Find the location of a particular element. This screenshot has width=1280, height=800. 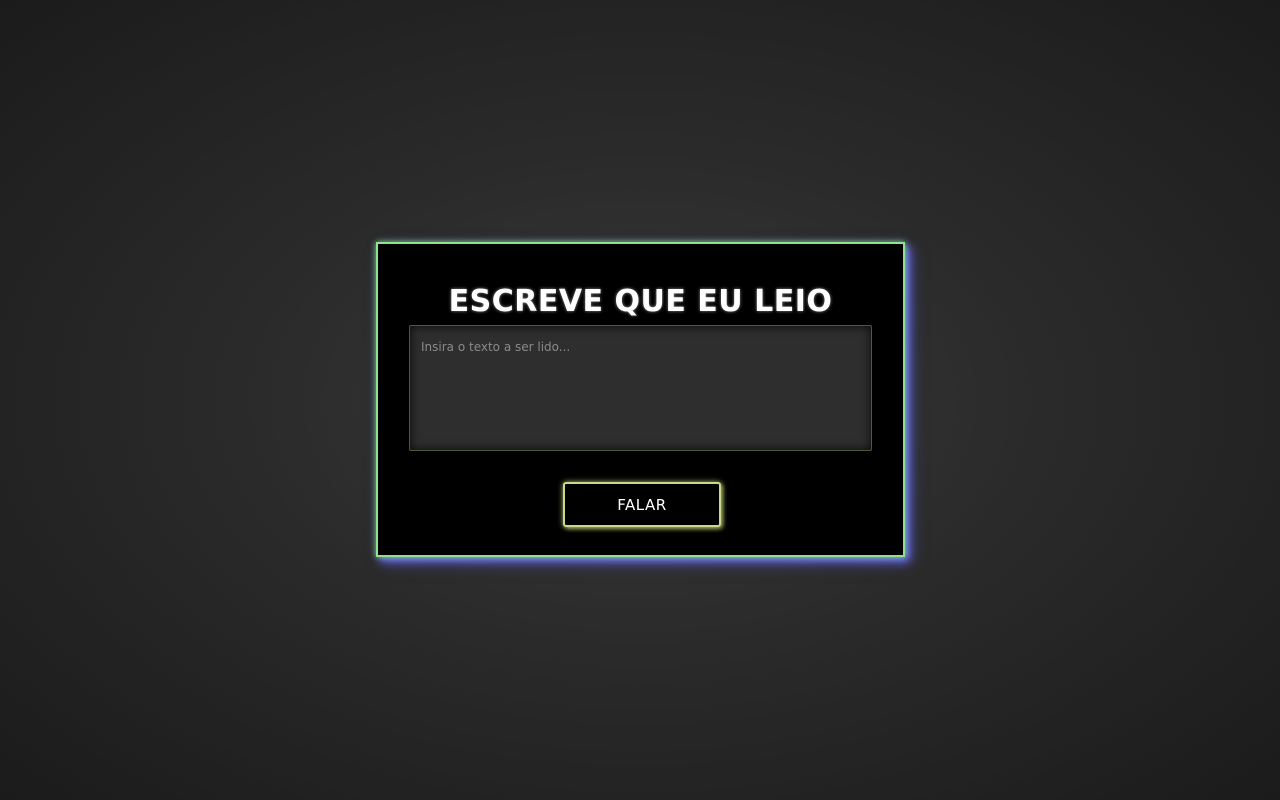

speak-button: FALAR is located at coordinates (642, 504).